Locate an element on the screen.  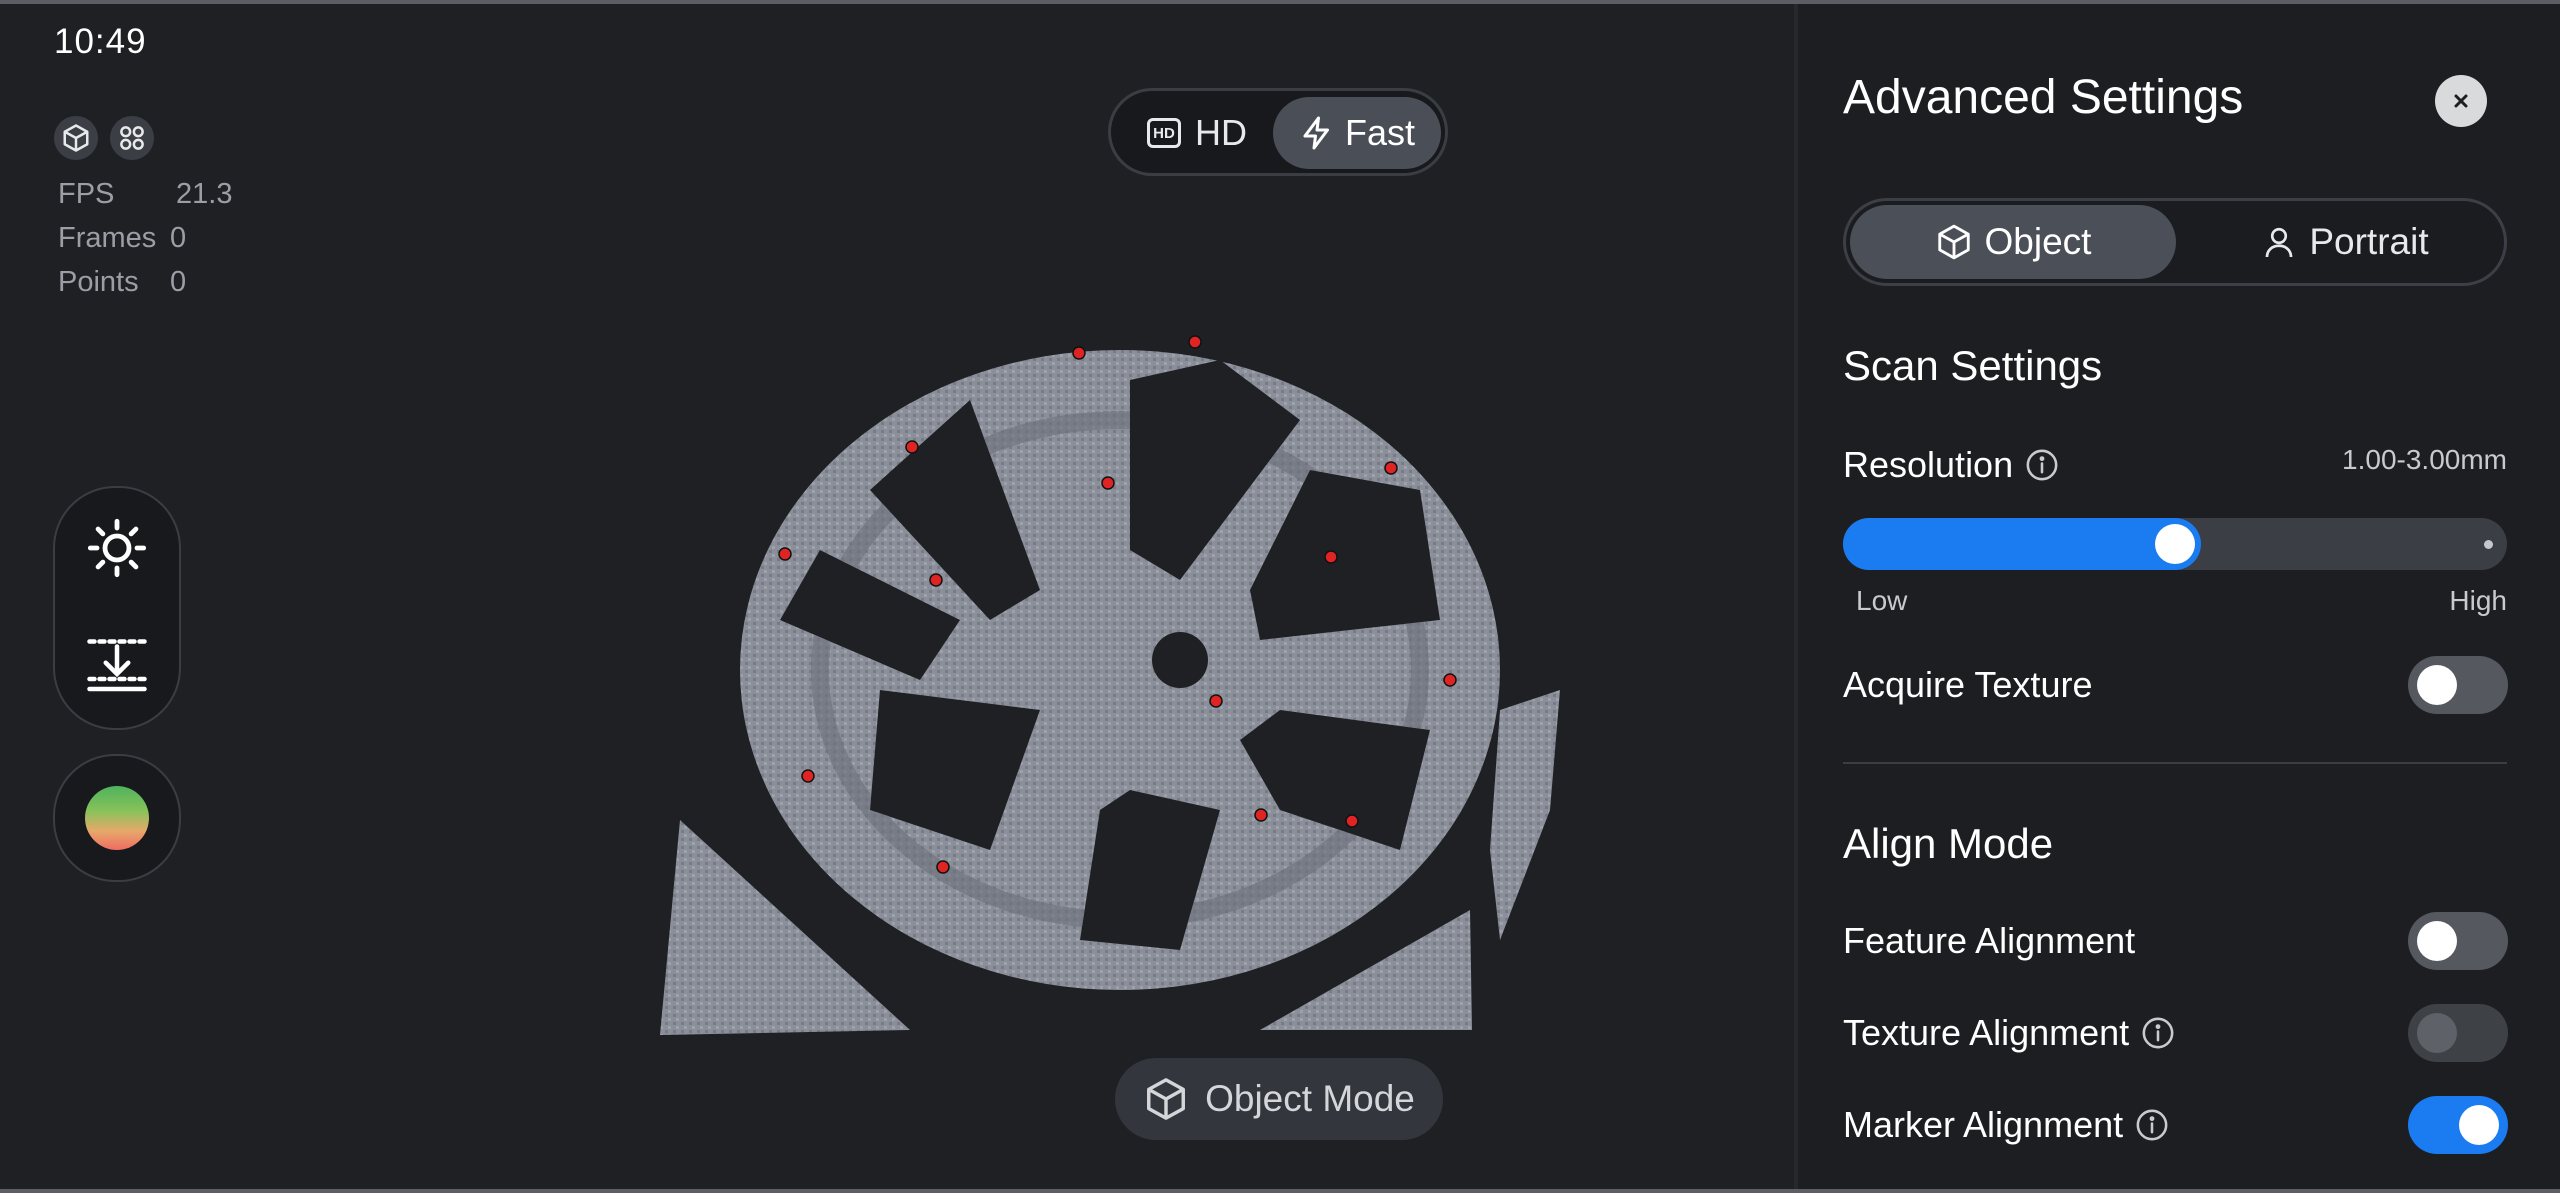
scan-object-type-segmented: Object Portrait is located at coordinates (2175, 242).